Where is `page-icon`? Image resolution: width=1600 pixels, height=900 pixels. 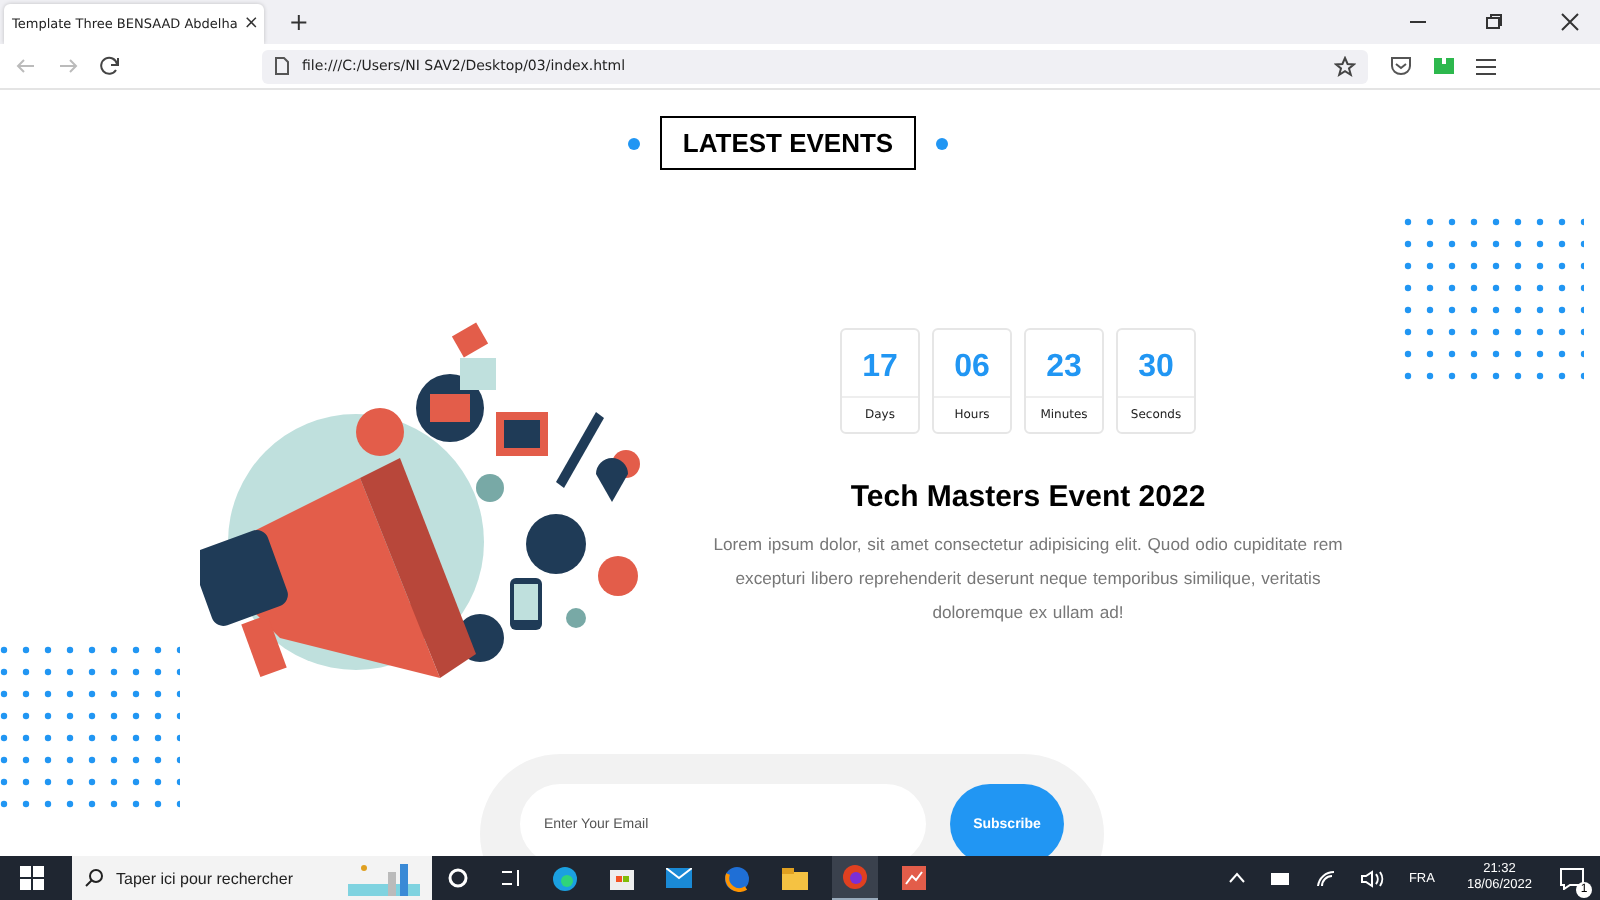
page-icon is located at coordinates (282, 66).